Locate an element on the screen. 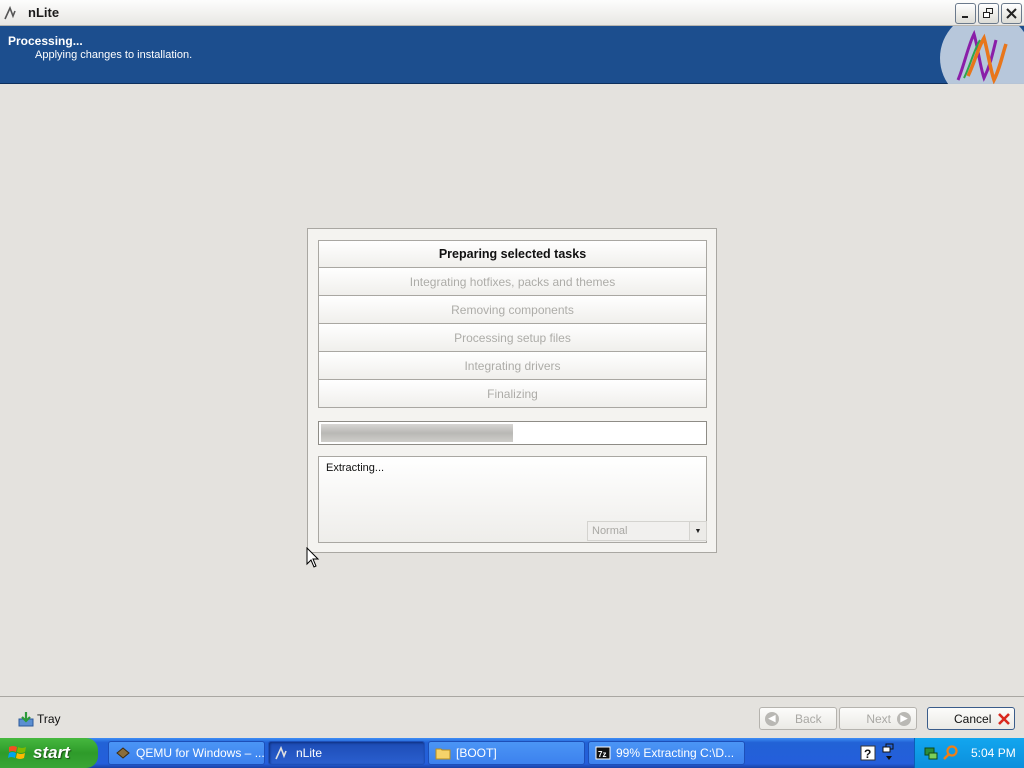  task-item-integrating-drivers: Integrating drivers is located at coordinates (512, 366).